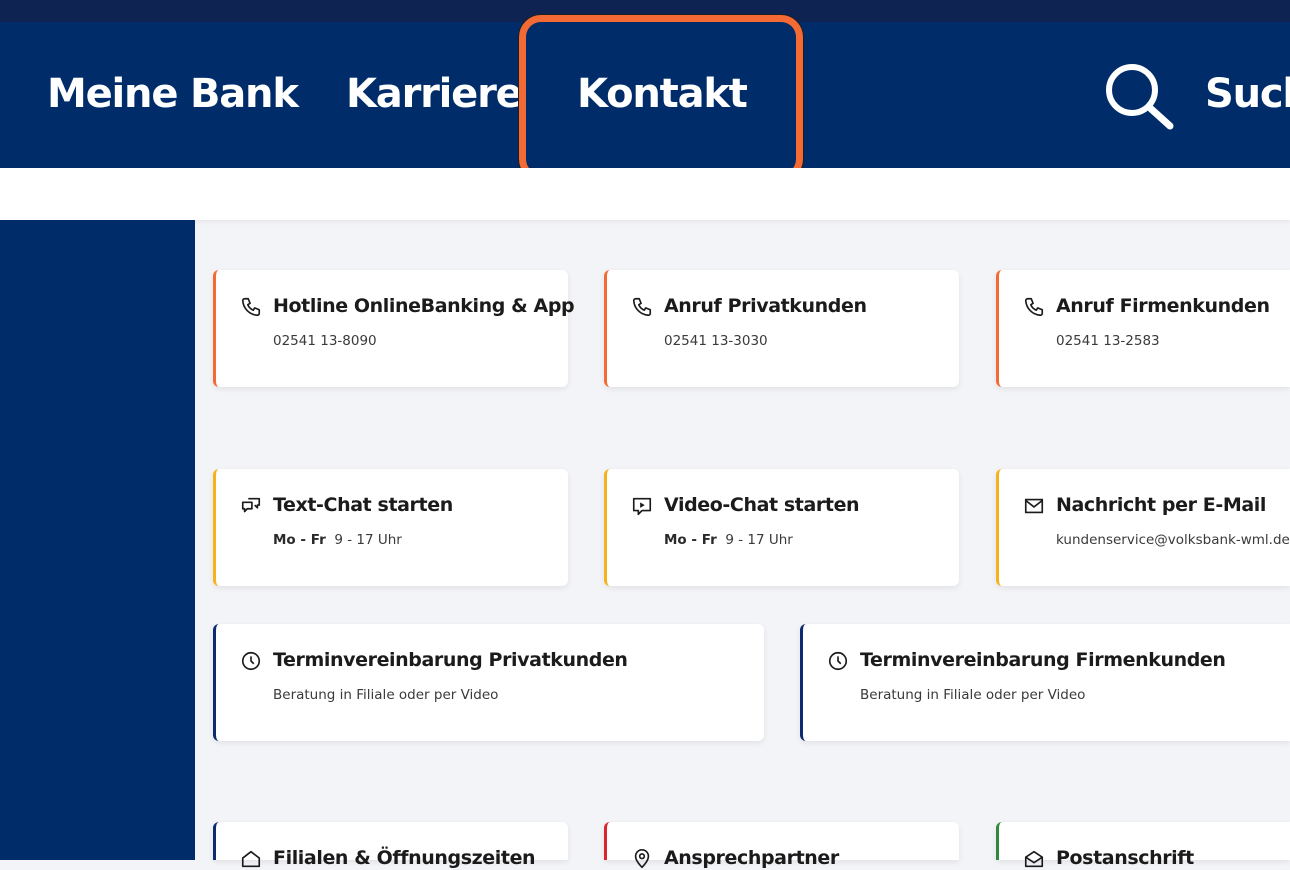  Describe the element at coordinates (1173, 540) in the screenshot. I see `card-subtitle: kundenservice@volksbank-wml.de` at that location.